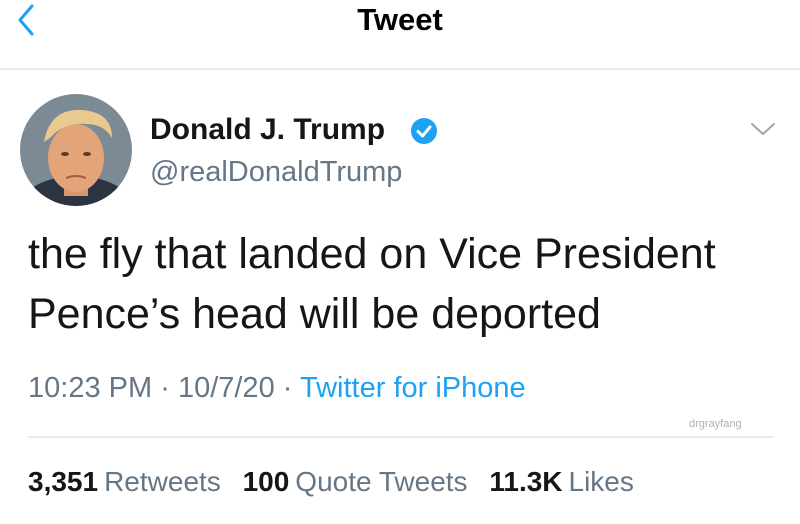 The image size is (800, 524). I want to click on retweets-count: 3,351, so click(63, 481).